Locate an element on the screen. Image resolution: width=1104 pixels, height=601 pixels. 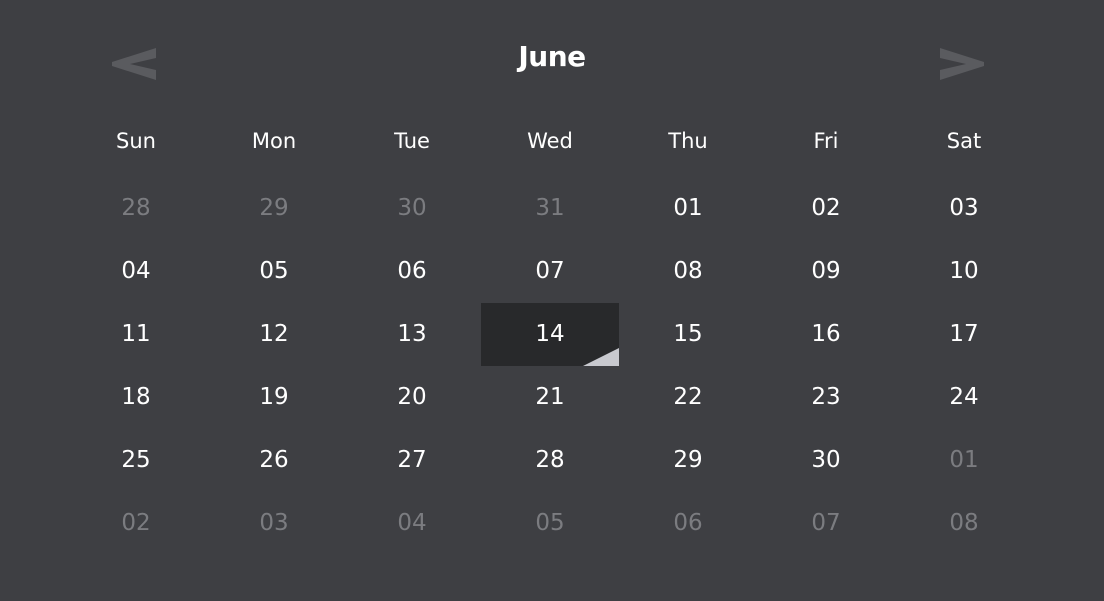
calendar-day: 30 is located at coordinates (826, 460).